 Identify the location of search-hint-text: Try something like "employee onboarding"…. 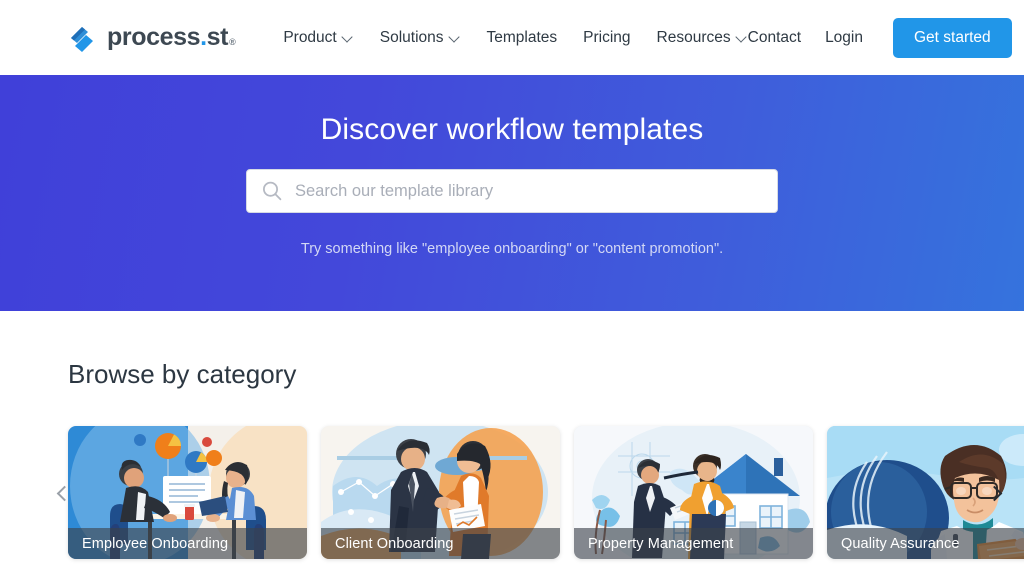
(512, 249).